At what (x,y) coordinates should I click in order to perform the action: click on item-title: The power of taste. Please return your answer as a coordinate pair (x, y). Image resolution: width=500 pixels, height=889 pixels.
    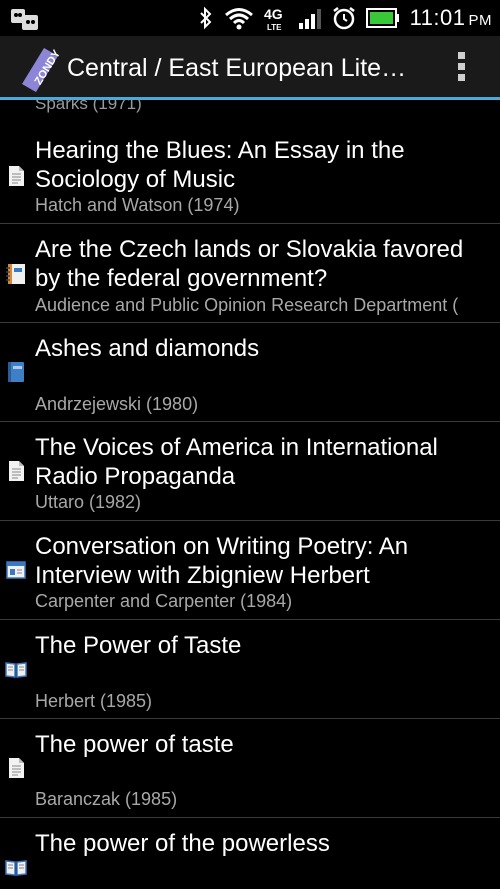
    Looking at the image, I should click on (134, 744).